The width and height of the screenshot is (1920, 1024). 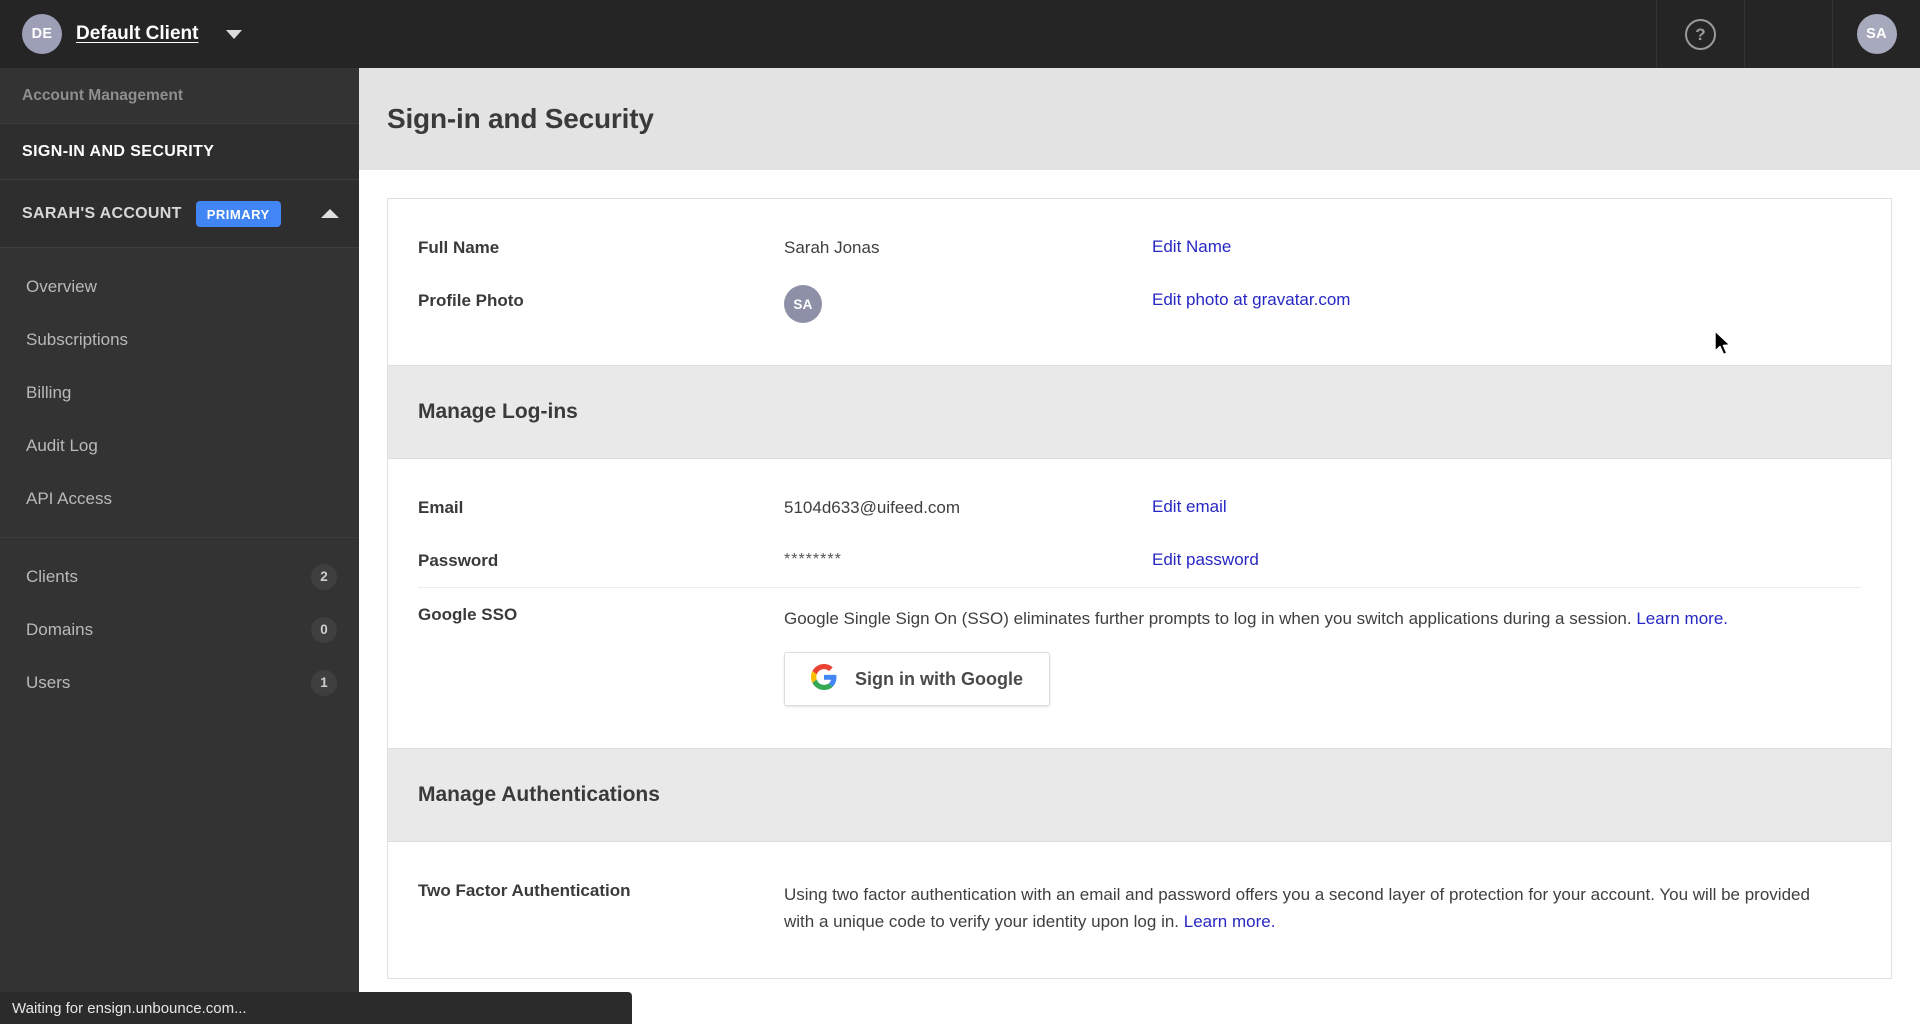 I want to click on client-avatar: DE, so click(x=42, y=34).